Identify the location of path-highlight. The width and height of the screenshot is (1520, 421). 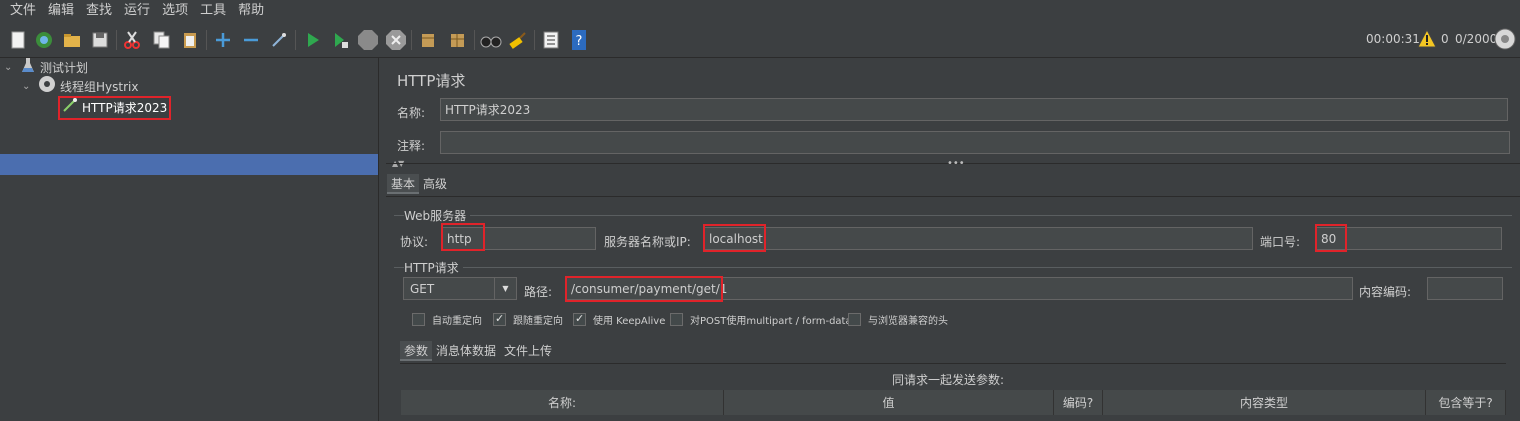
(644, 289).